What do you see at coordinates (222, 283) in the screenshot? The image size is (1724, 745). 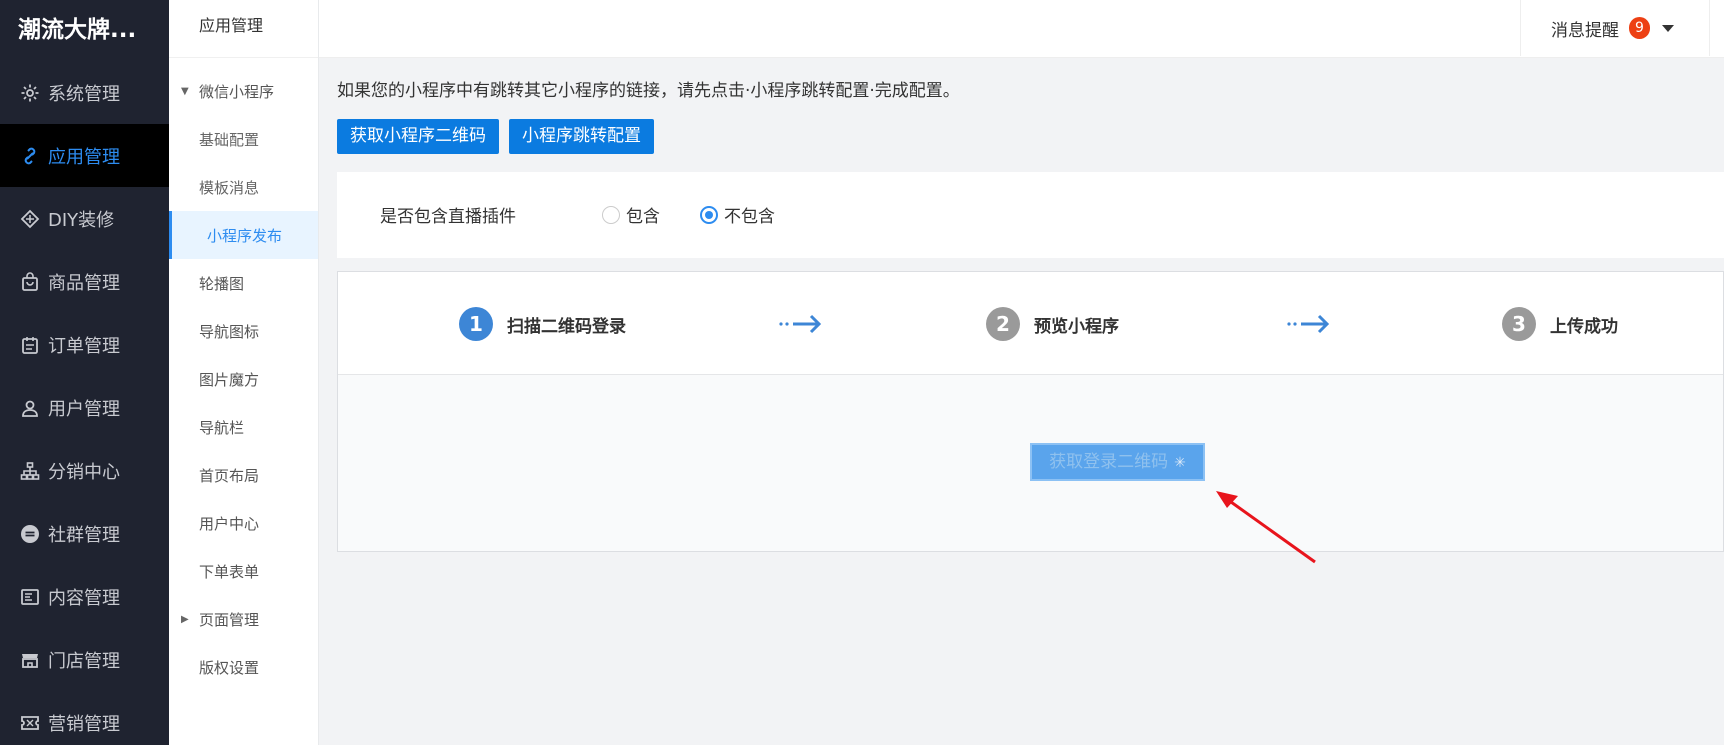 I see `subnav-item-label: 轮播图` at bounding box center [222, 283].